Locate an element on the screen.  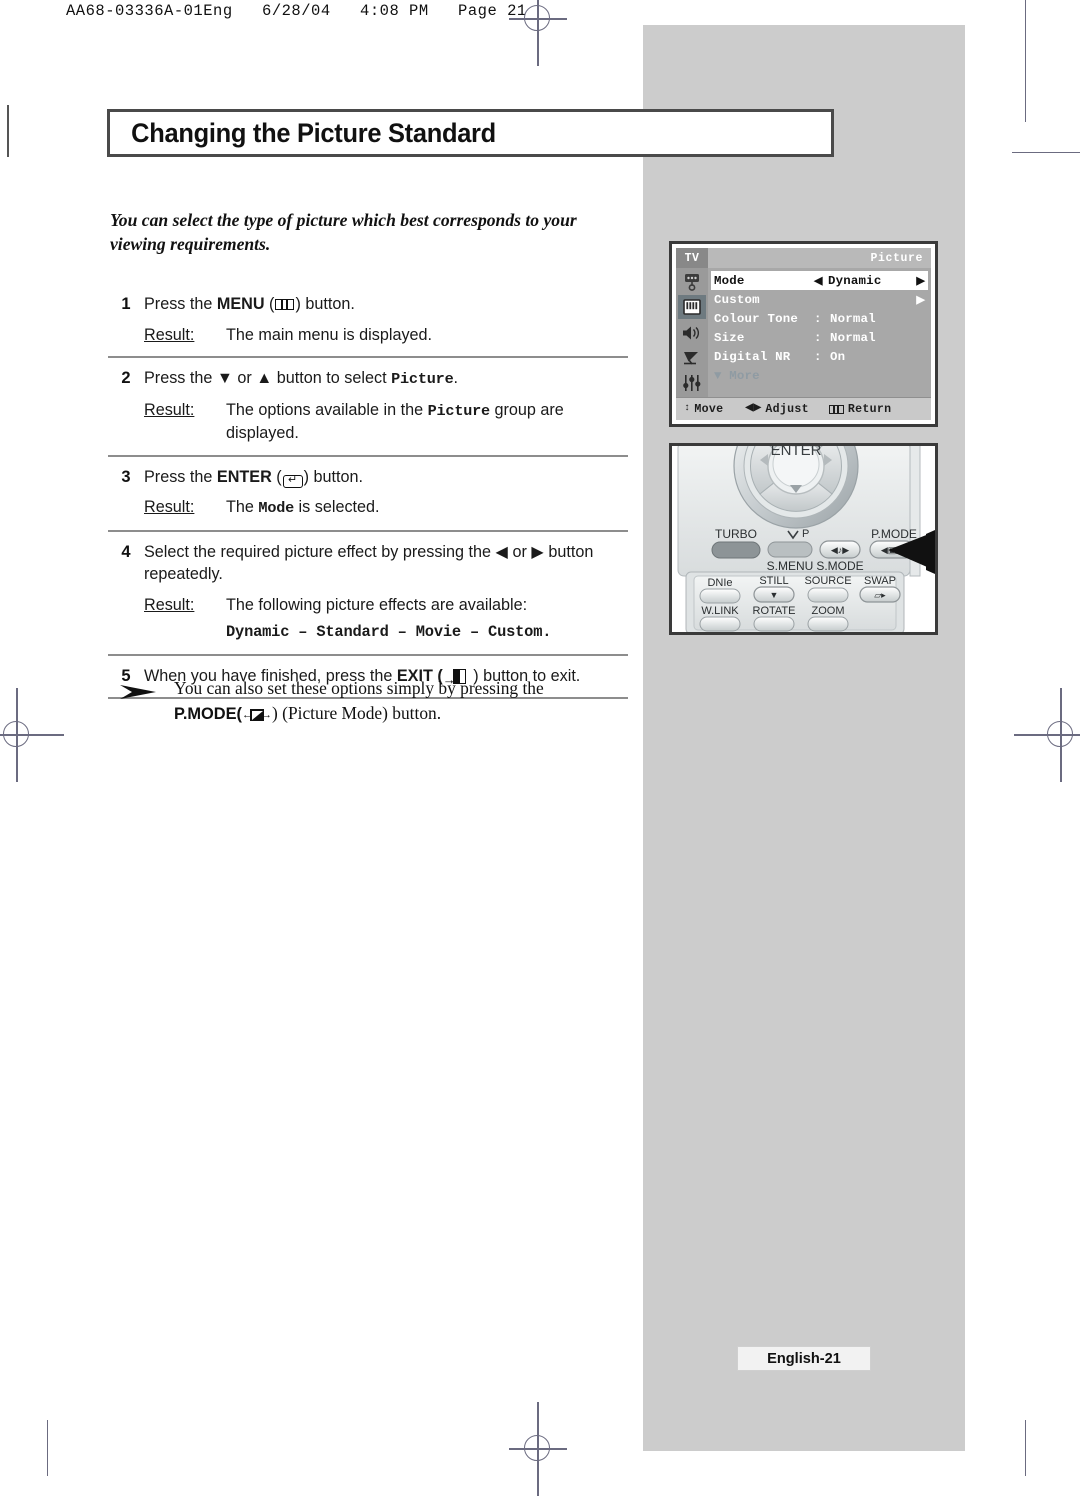
registration-mark-bottom is located at coordinates (538, 1449).